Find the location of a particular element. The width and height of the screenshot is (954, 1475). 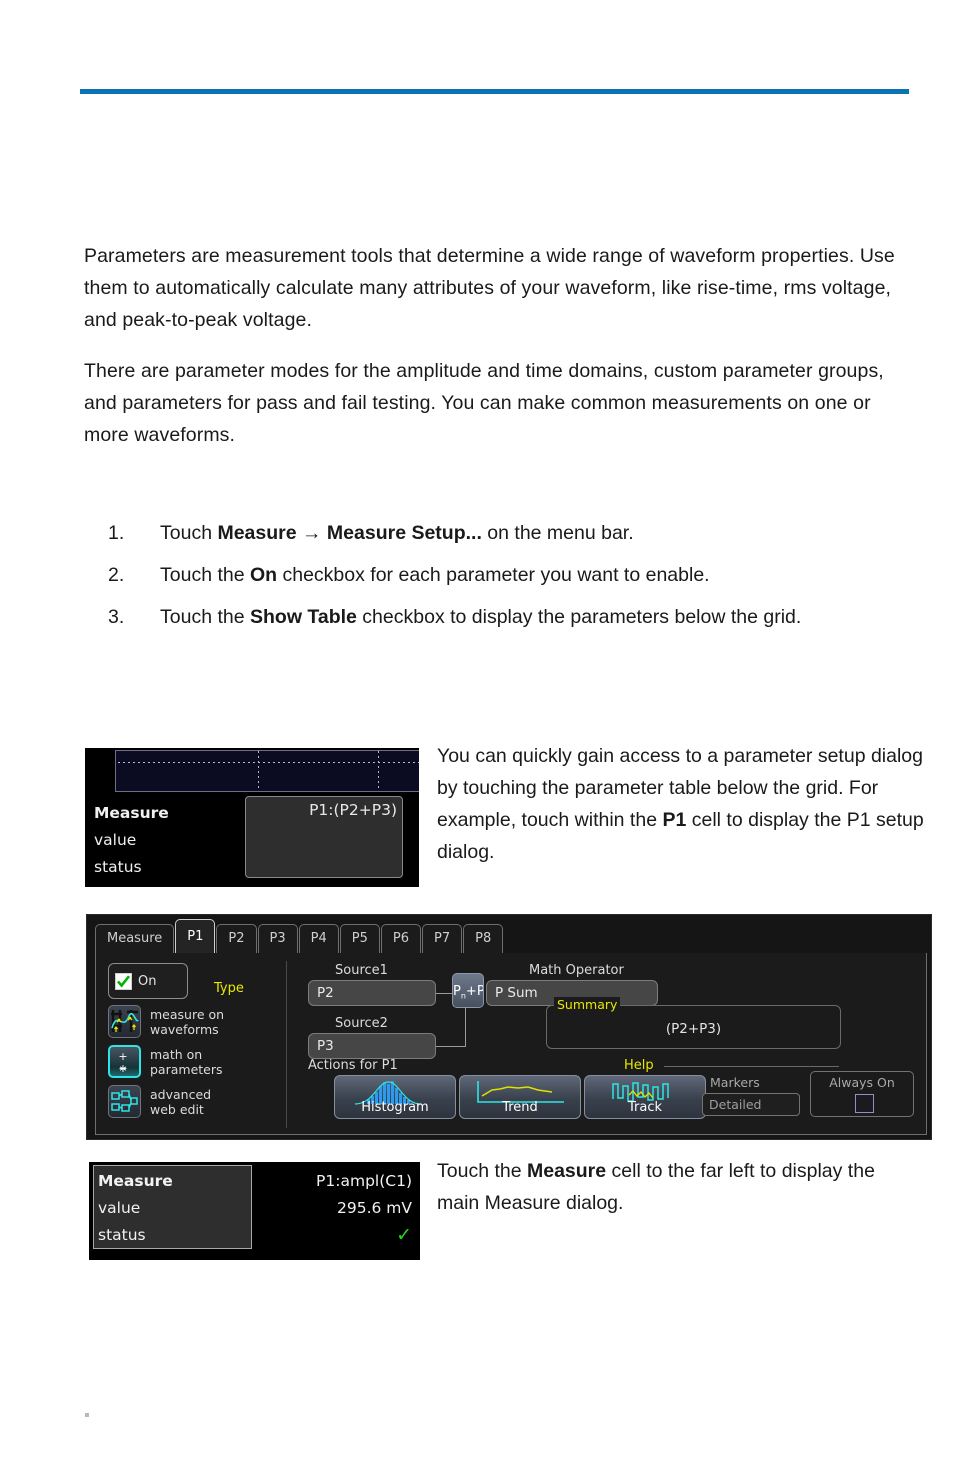

on-checkbox-label: On is located at coordinates (147, 981).